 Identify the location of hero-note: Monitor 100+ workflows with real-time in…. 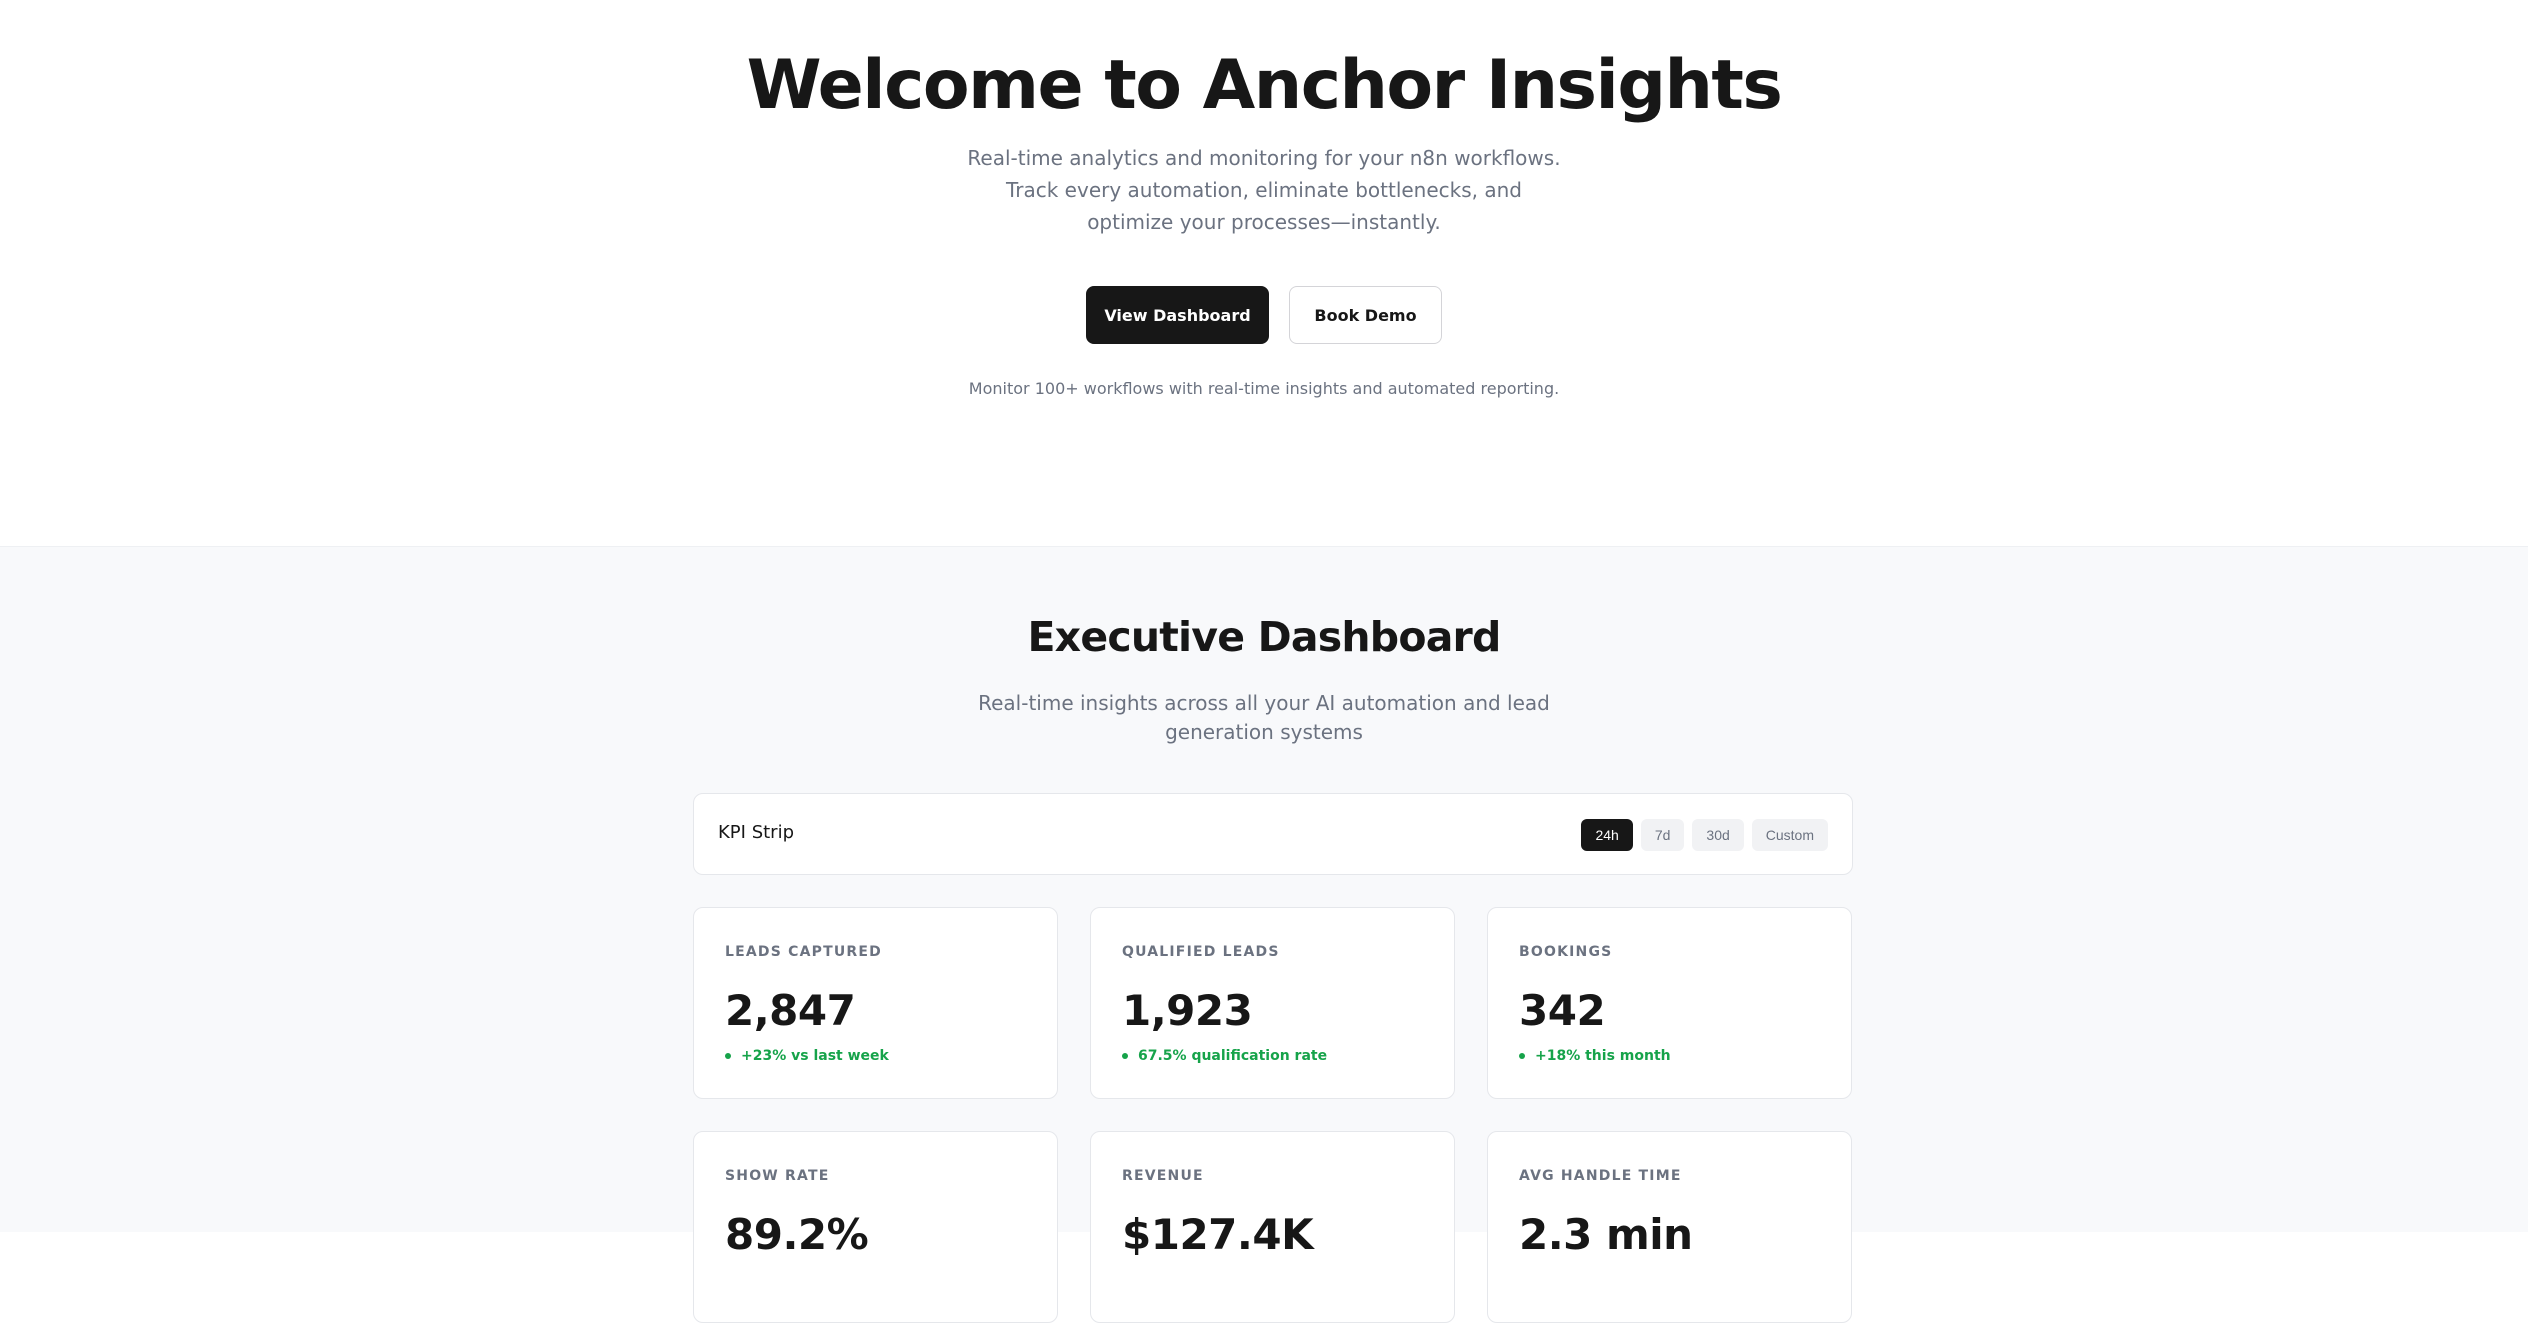
(1264, 388).